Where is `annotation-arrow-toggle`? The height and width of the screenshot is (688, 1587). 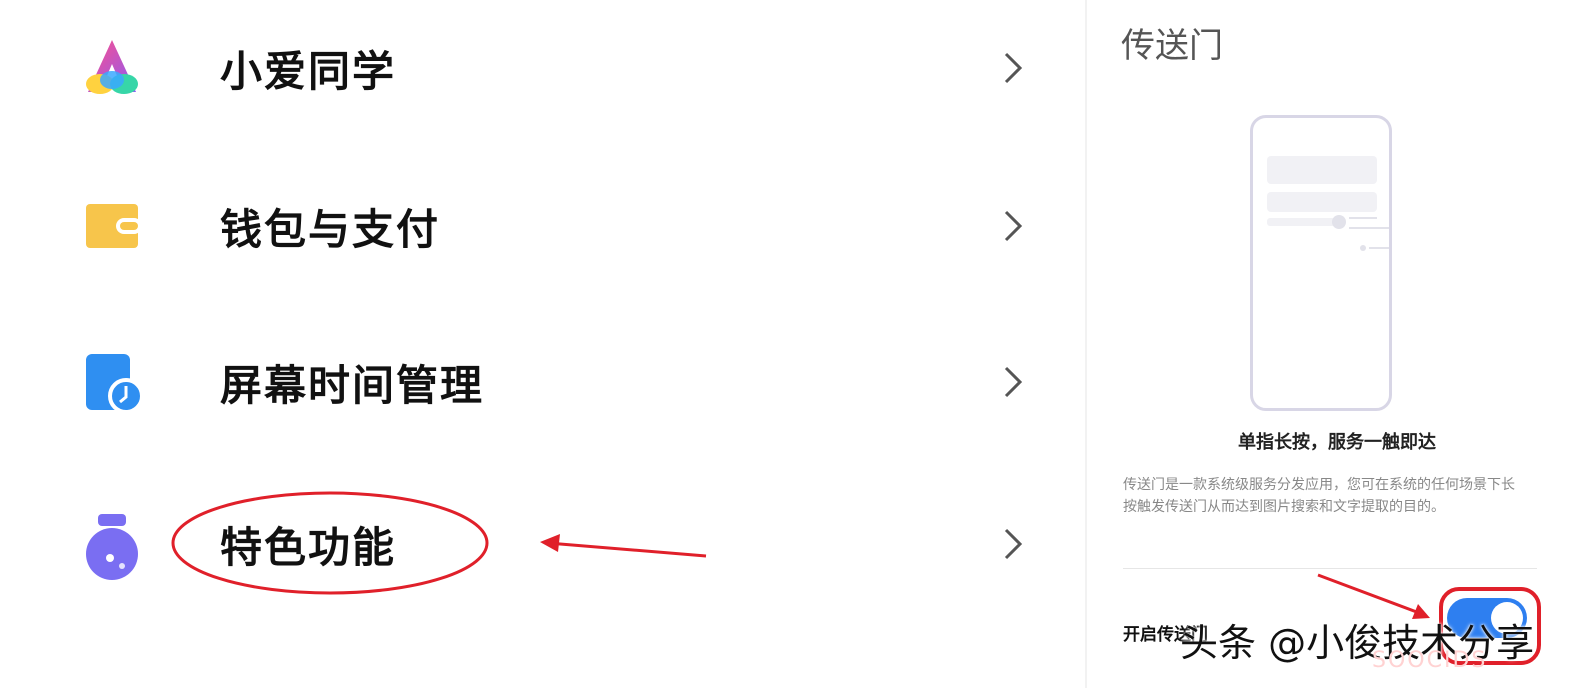
annotation-arrow-toggle is located at coordinates (1370, 594).